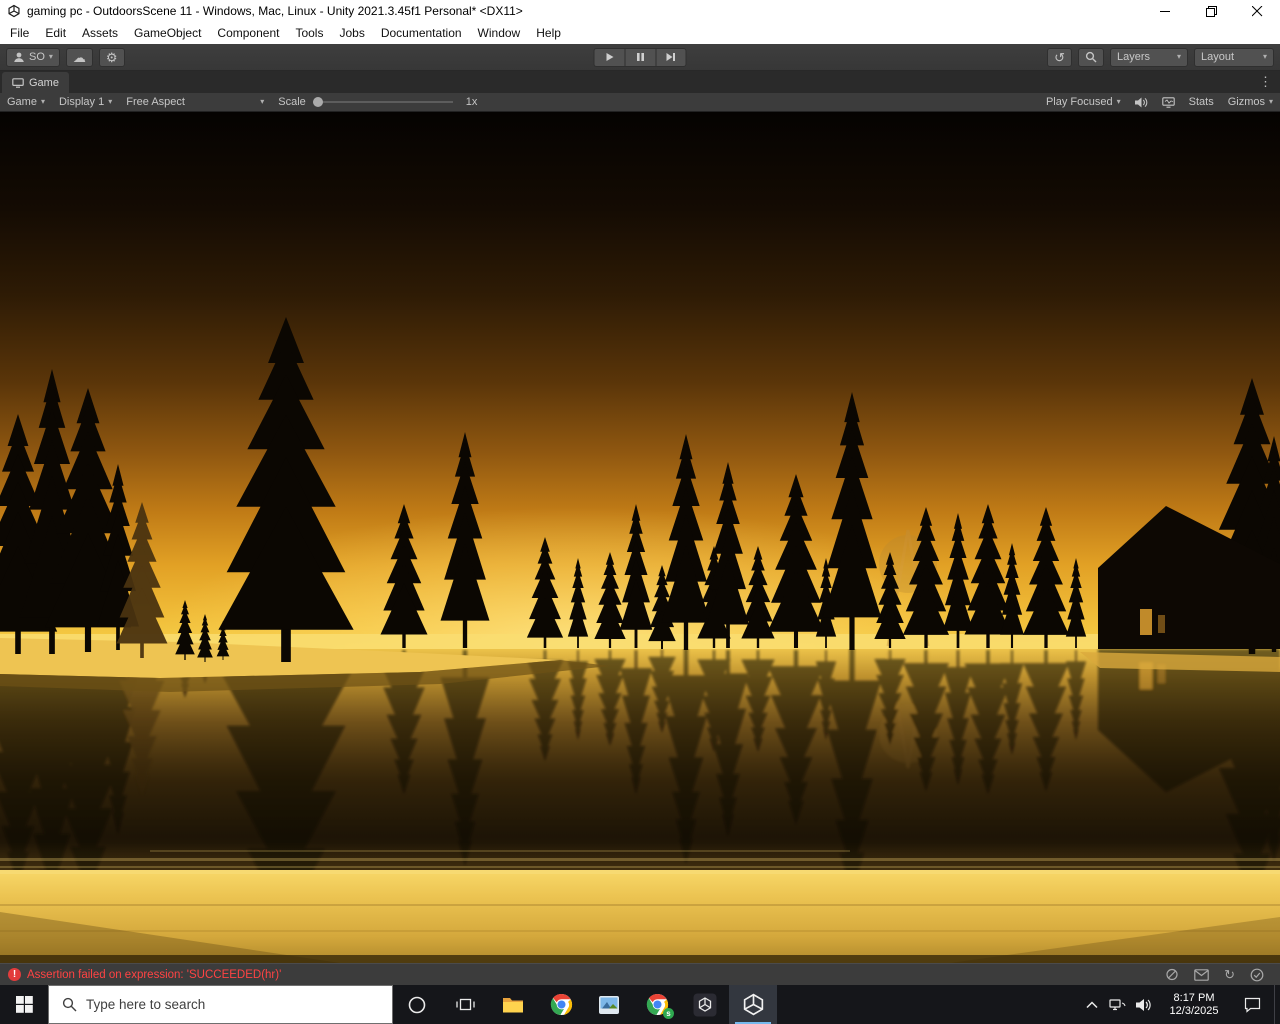 The height and width of the screenshot is (1024, 1280). I want to click on display-target-dropdown: Game ▾, so click(26, 102).